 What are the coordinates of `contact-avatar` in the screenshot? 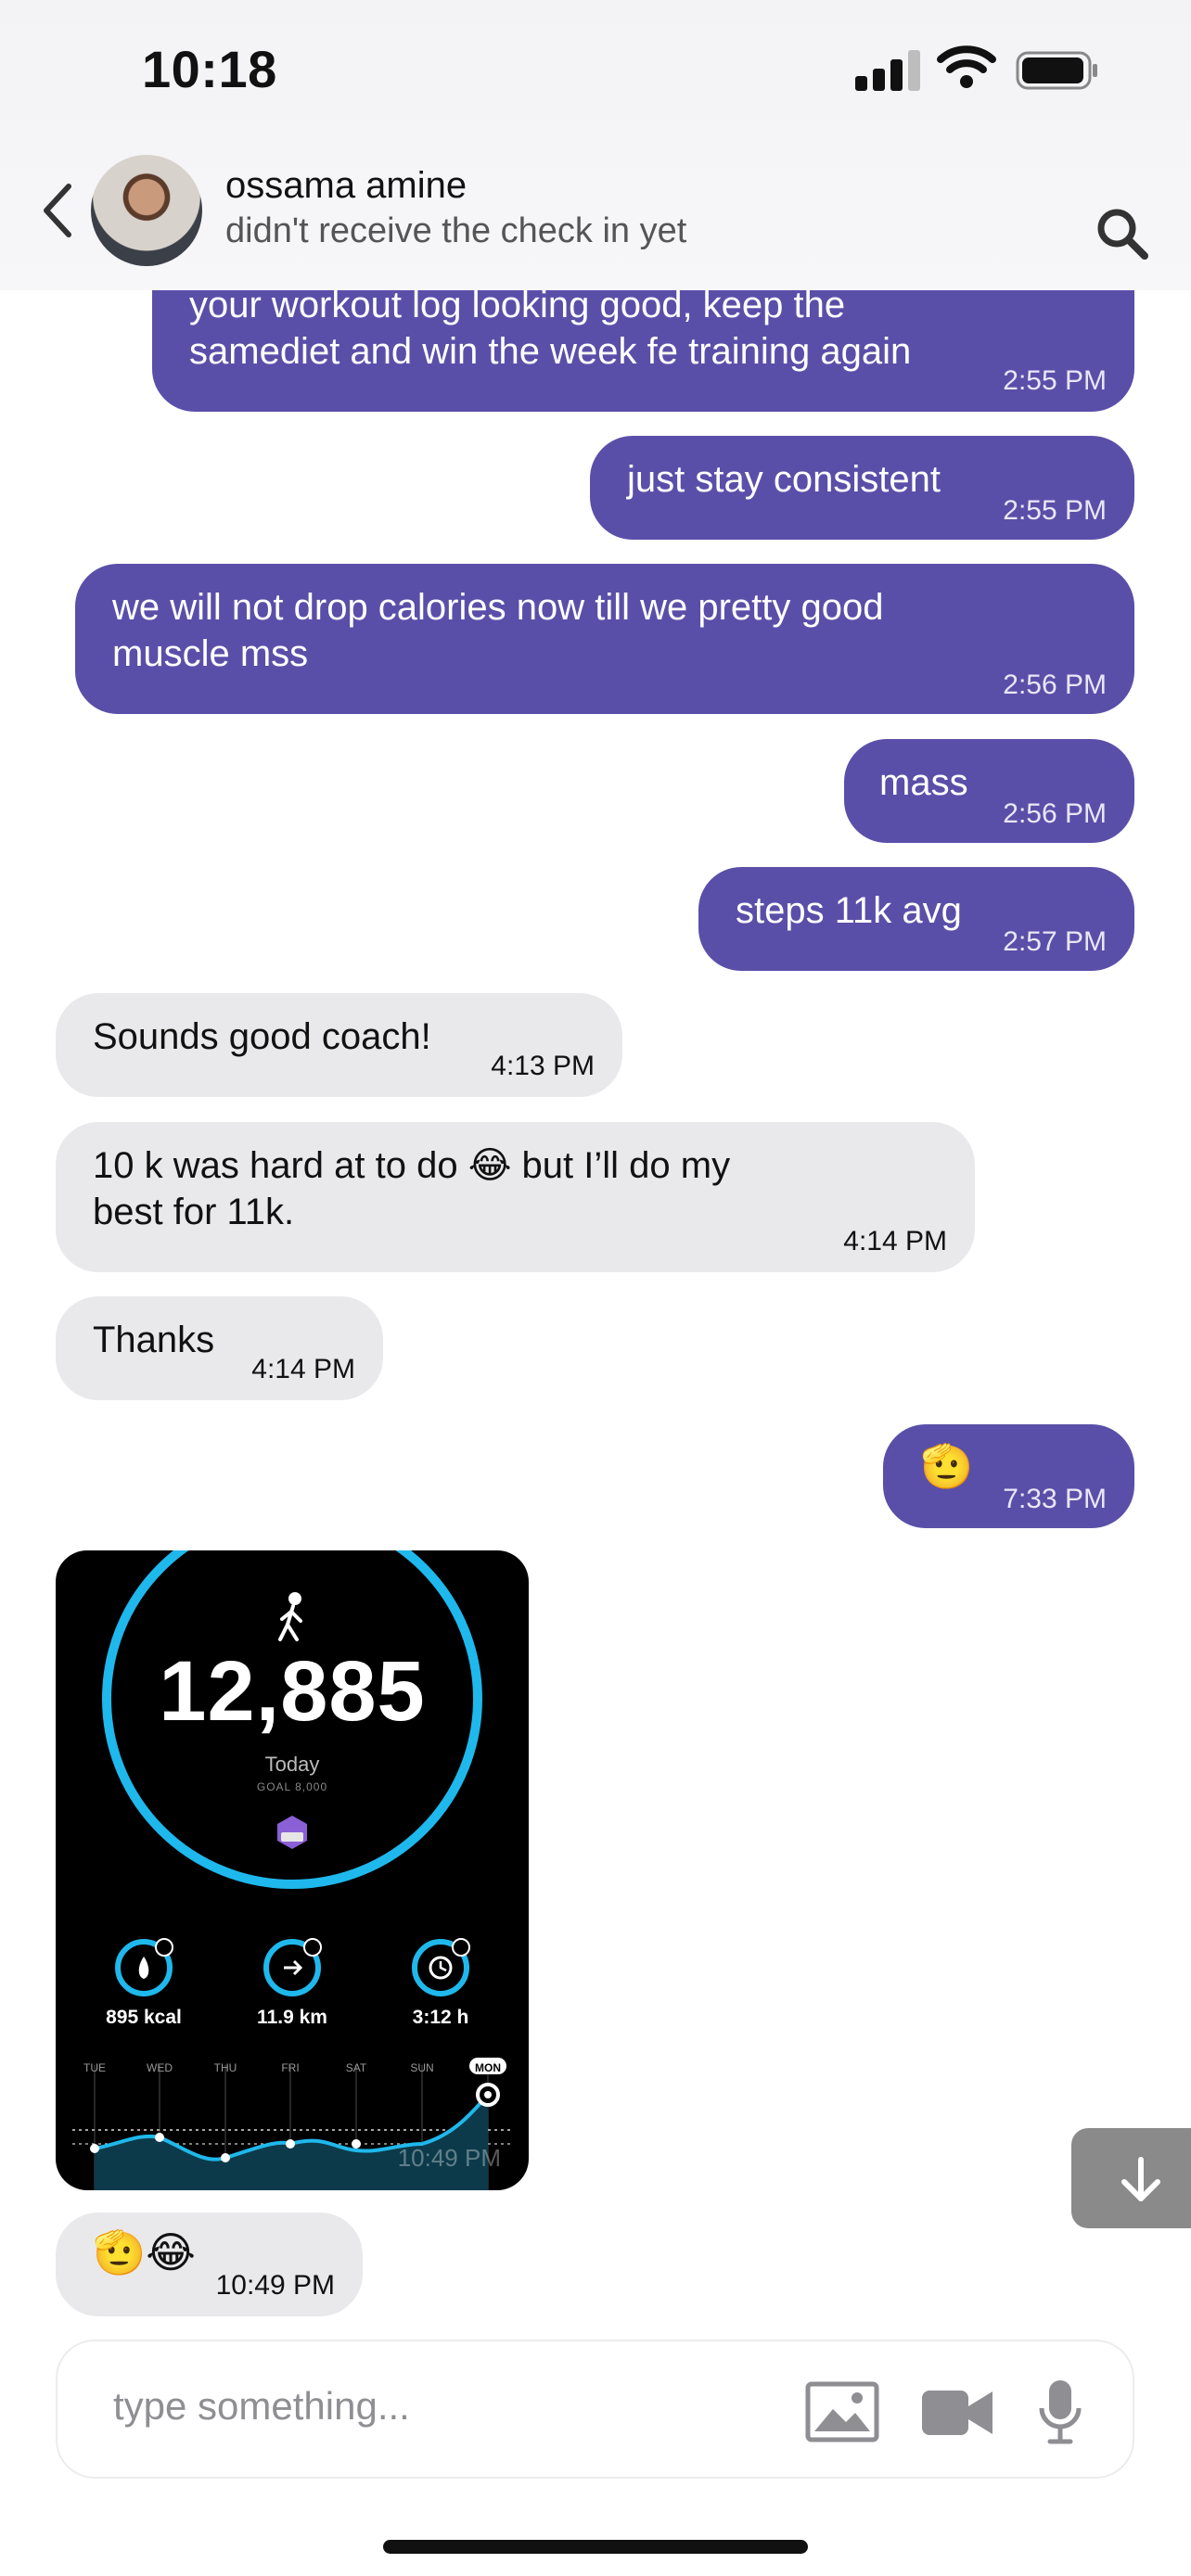 It's located at (146, 211).